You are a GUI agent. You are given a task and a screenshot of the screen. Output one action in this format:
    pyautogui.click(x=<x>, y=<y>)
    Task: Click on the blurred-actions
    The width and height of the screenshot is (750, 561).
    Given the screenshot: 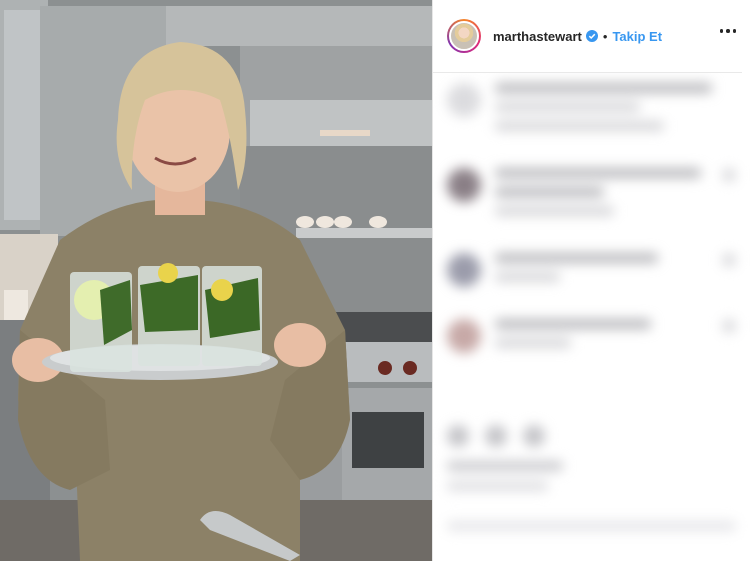 What is the action you would take?
    pyautogui.click(x=591, y=483)
    